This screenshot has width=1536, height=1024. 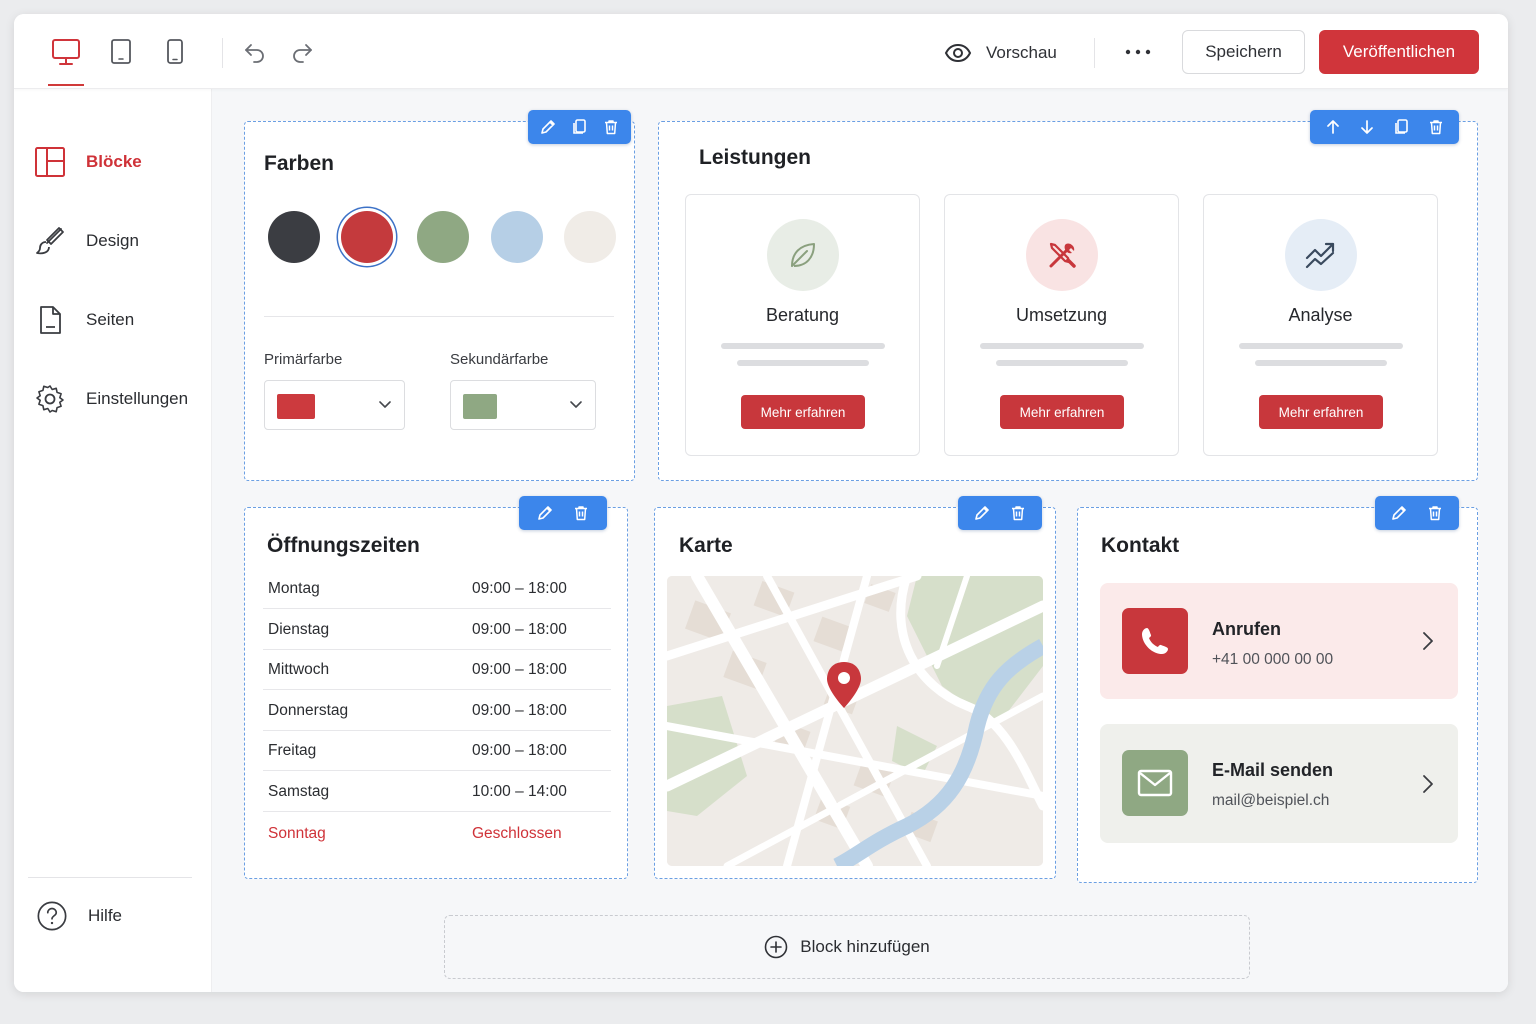 What do you see at coordinates (1000, 53) in the screenshot?
I see `preview-button: Vorschau` at bounding box center [1000, 53].